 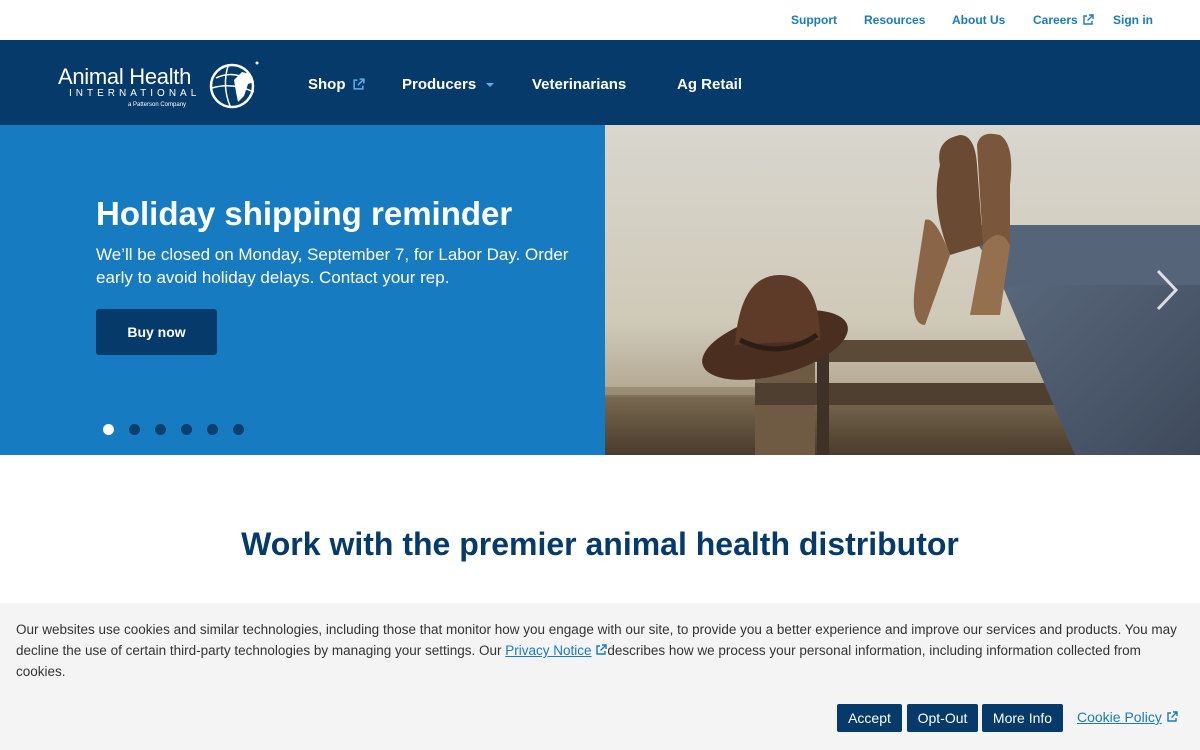 What do you see at coordinates (125, 76) in the screenshot?
I see `logo-name: Animal Health` at bounding box center [125, 76].